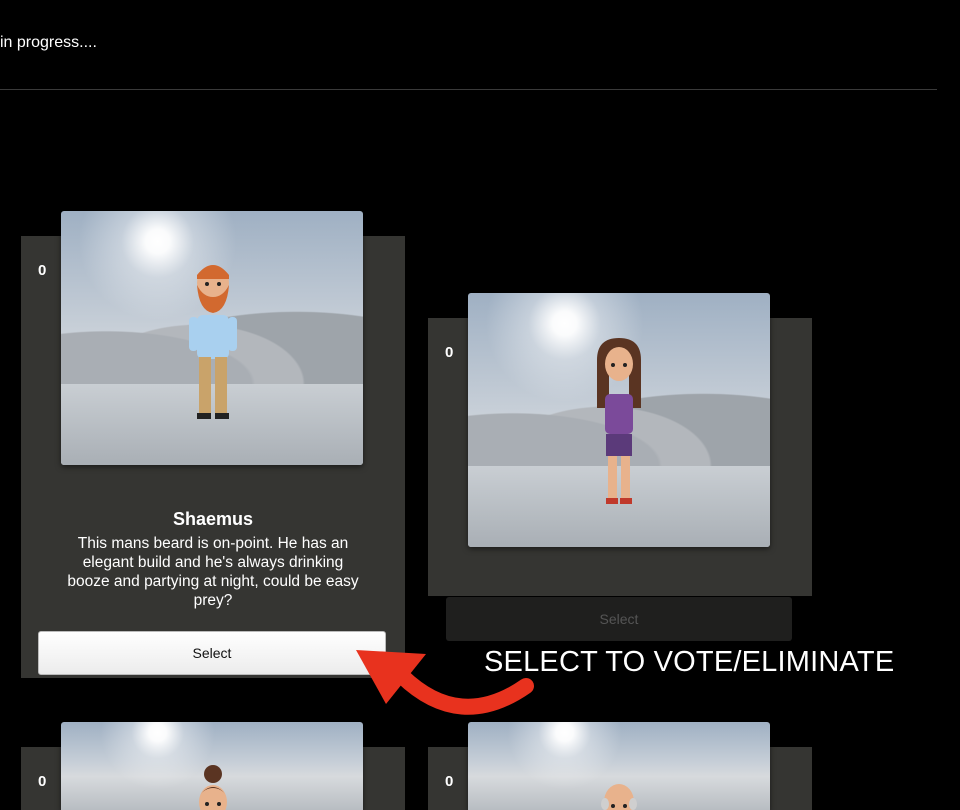  I want to click on character-man-bald-icon, so click(619, 797).